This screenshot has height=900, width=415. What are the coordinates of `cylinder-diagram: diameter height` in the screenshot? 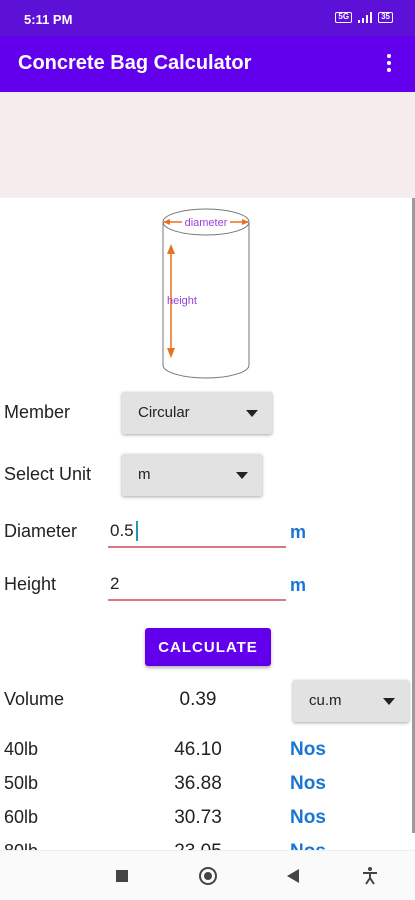 It's located at (206, 293).